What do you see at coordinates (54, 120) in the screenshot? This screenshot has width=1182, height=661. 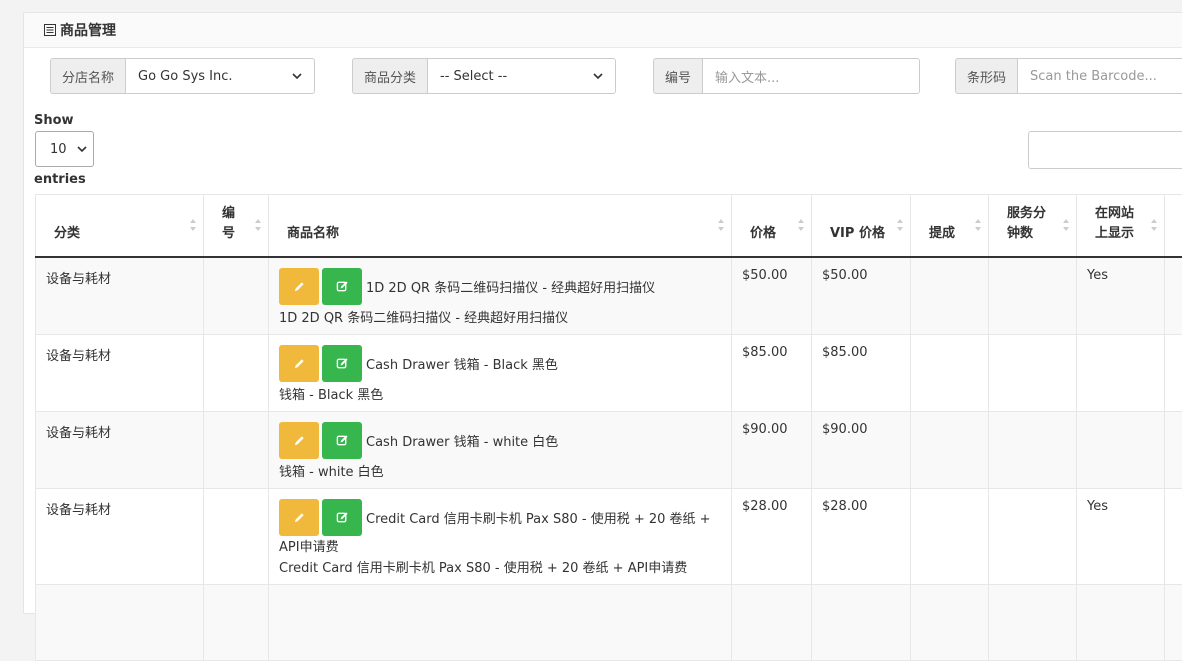 I see `show-label: Show` at bounding box center [54, 120].